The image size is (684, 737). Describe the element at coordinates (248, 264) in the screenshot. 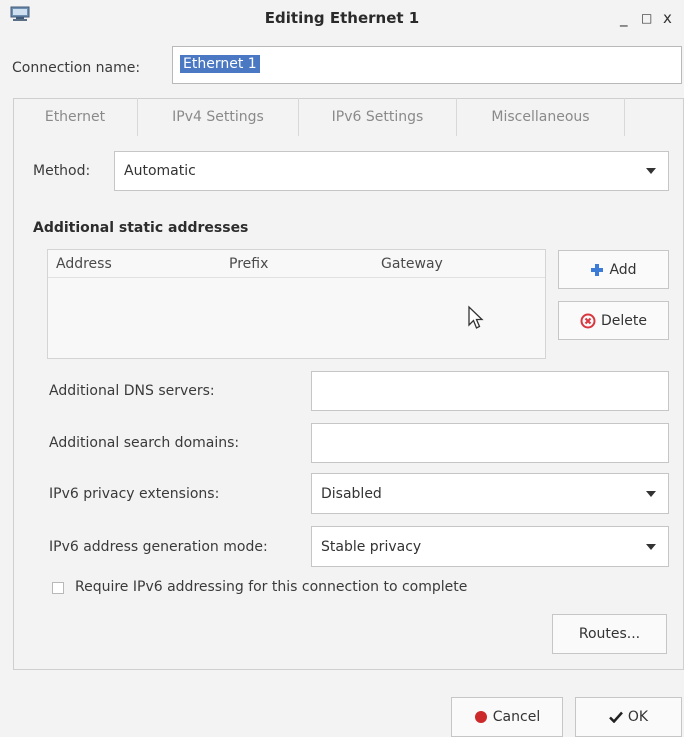

I see `column-header-prefix: Prefix` at that location.